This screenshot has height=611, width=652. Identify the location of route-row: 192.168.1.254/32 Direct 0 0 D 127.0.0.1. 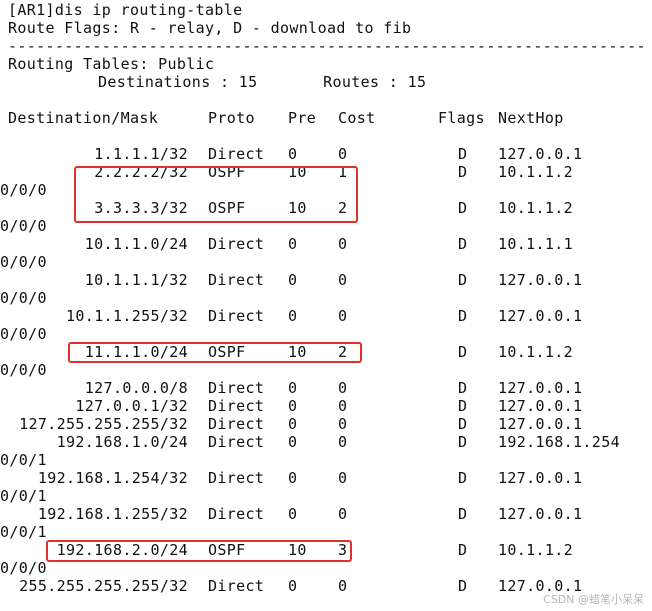
(328, 478).